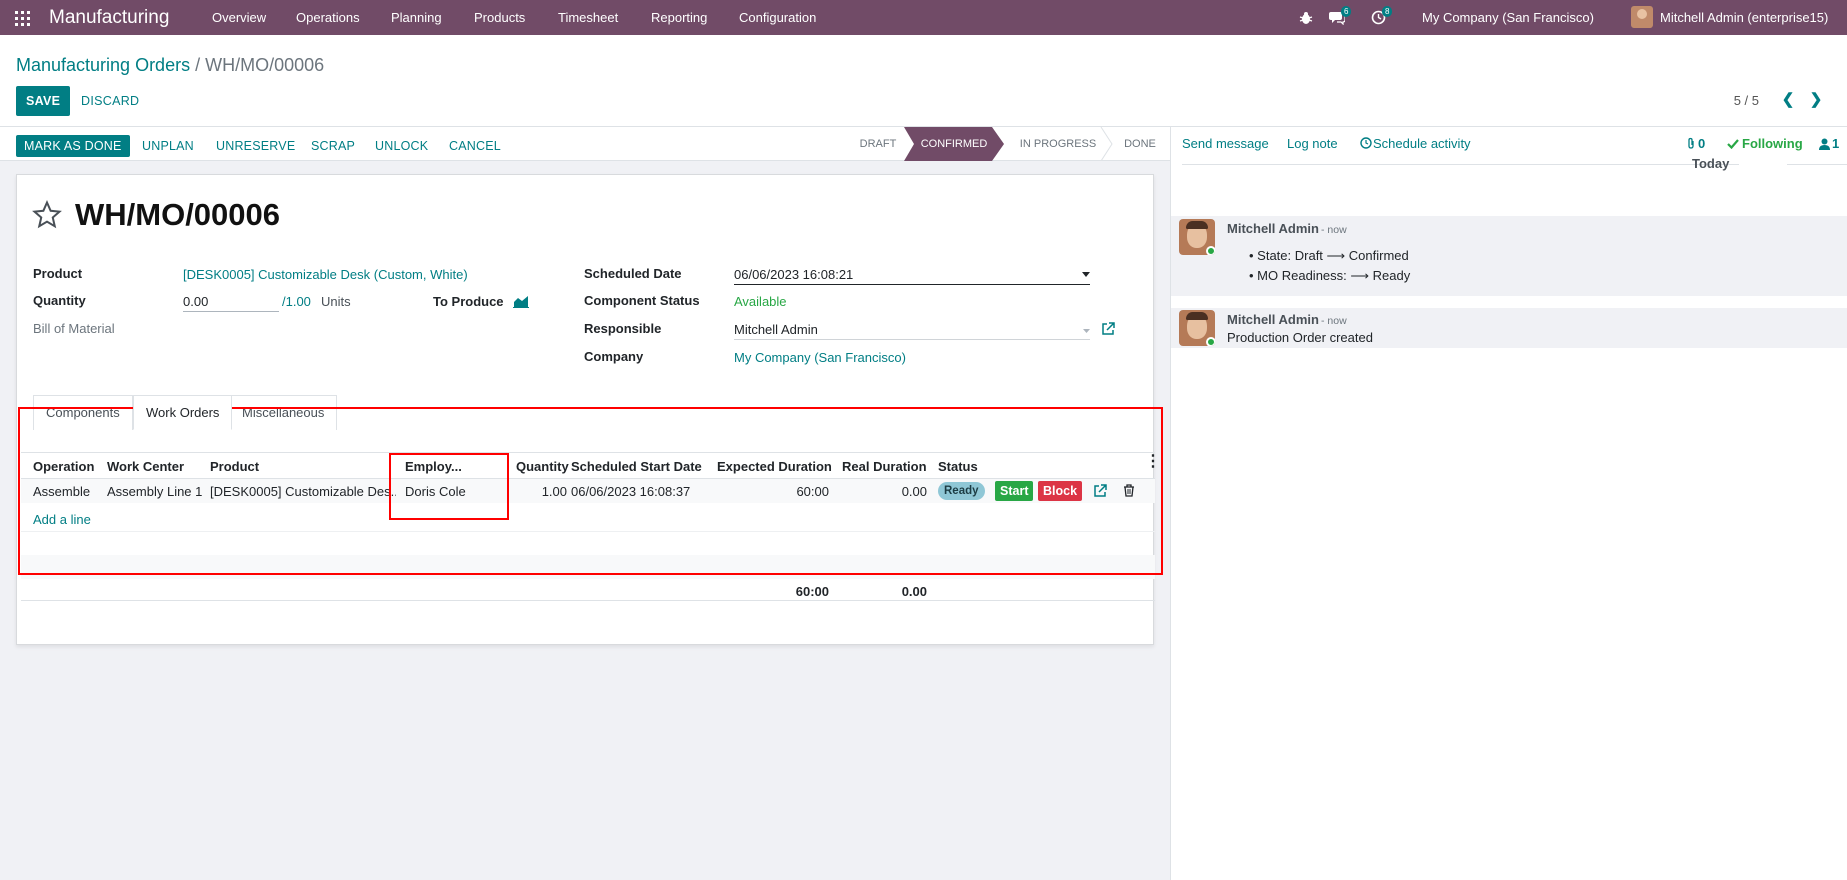 This screenshot has height=880, width=1847. I want to click on following-button: Following, so click(1772, 143).